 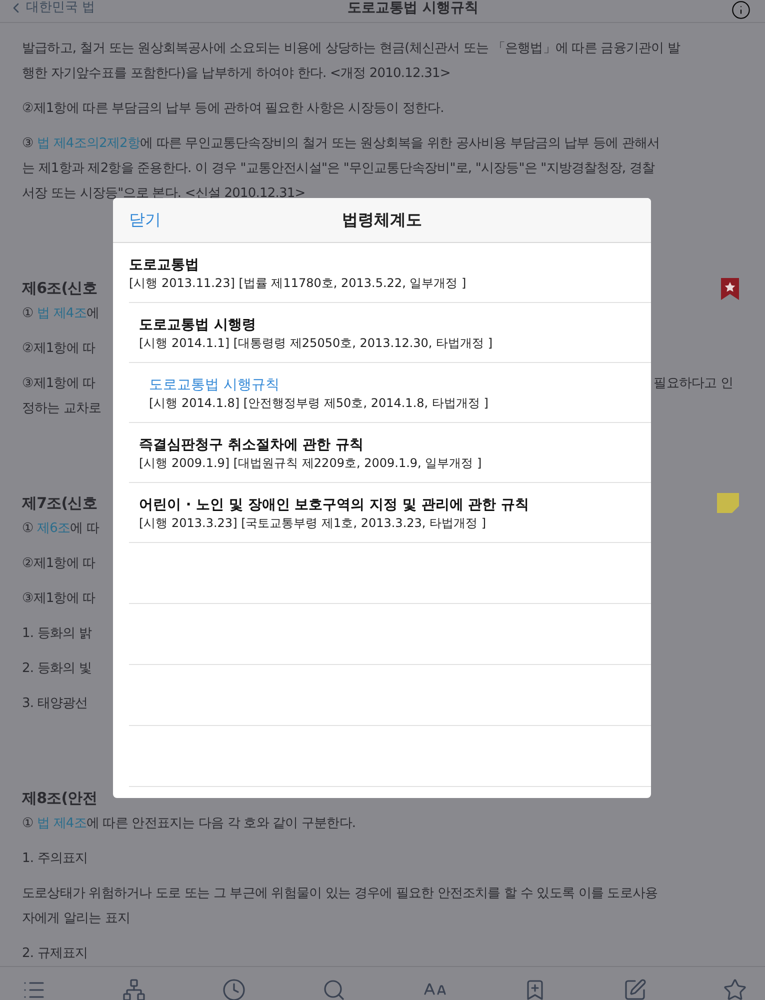 What do you see at coordinates (57, 634) in the screenshot?
I see `article-text-line: 1. 등화의 밝` at bounding box center [57, 634].